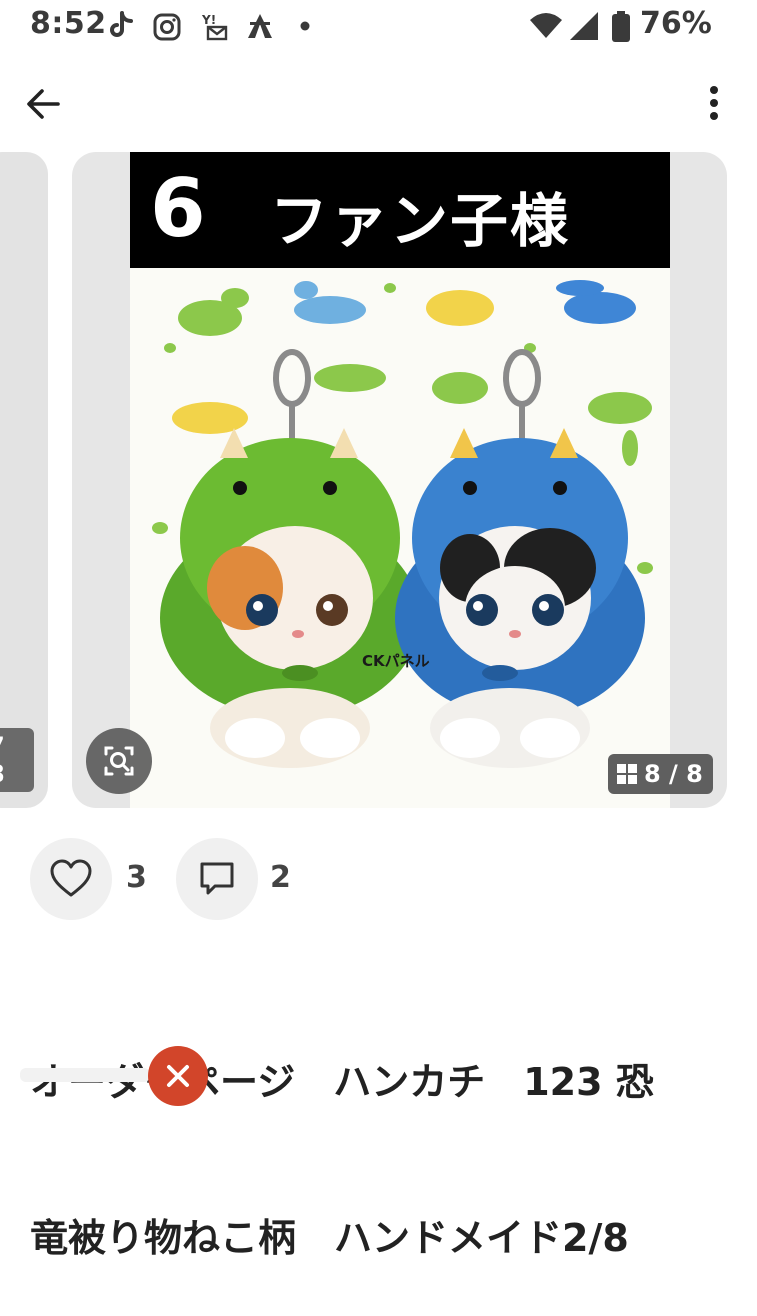 This screenshot has height=1316, width=757. I want to click on yahoo-mail-icon: Y!, so click(214, 27).